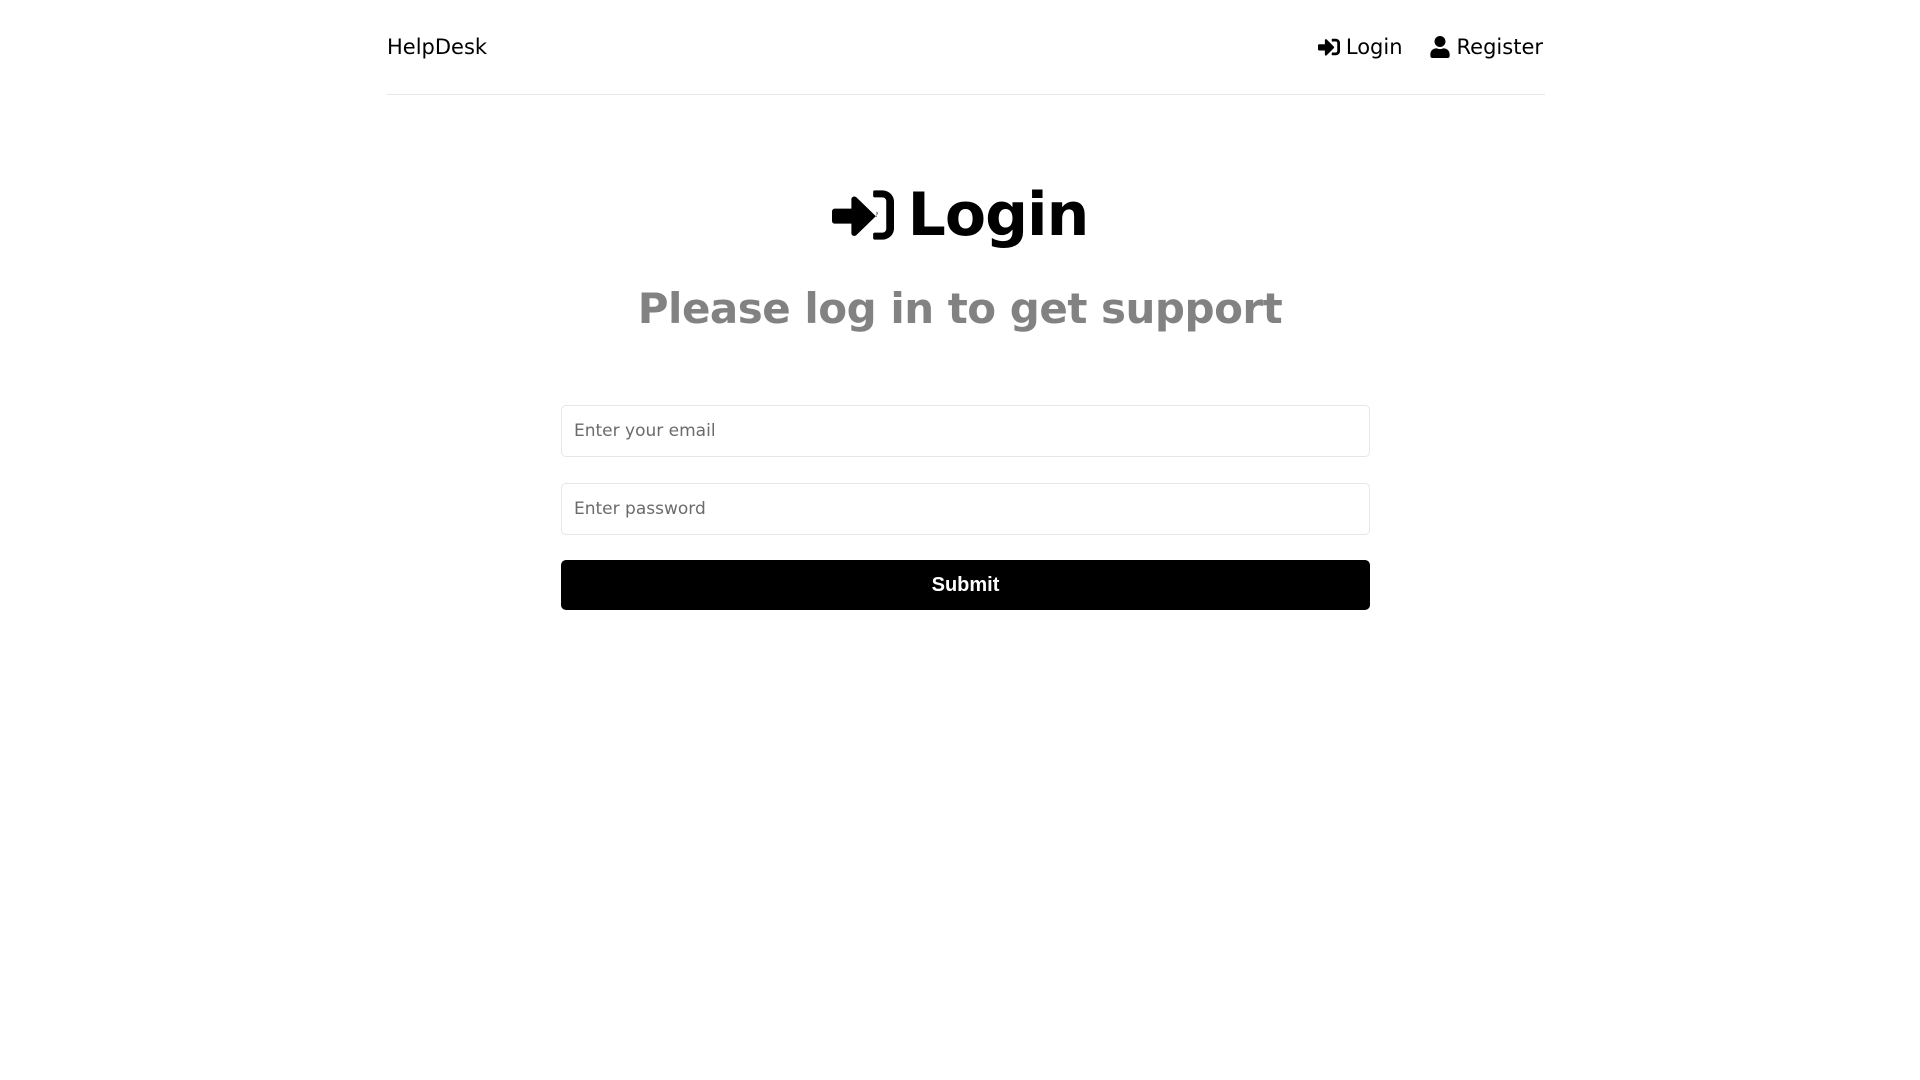  What do you see at coordinates (960, 308) in the screenshot?
I see `page-subtitle: Please log in to get support` at bounding box center [960, 308].